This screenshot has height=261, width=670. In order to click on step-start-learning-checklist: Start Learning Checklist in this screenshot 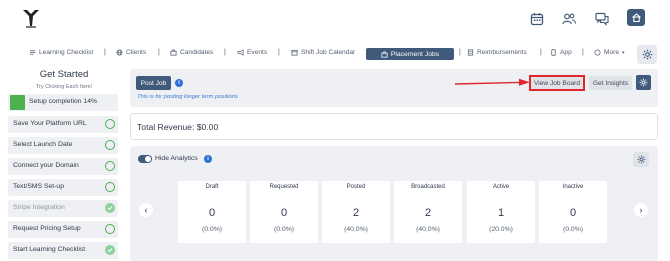, I will do `click(63, 250)`.